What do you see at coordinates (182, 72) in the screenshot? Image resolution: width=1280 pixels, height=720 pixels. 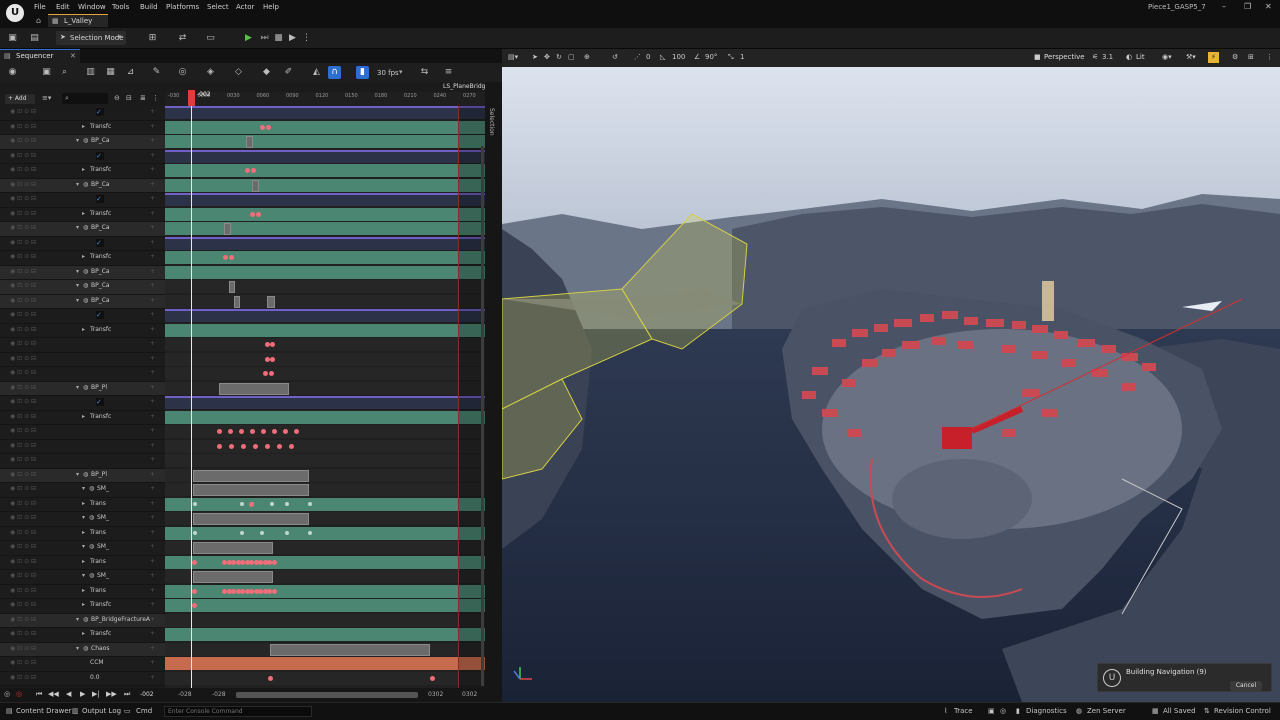 I see `eye-icon: ◎` at bounding box center [182, 72].